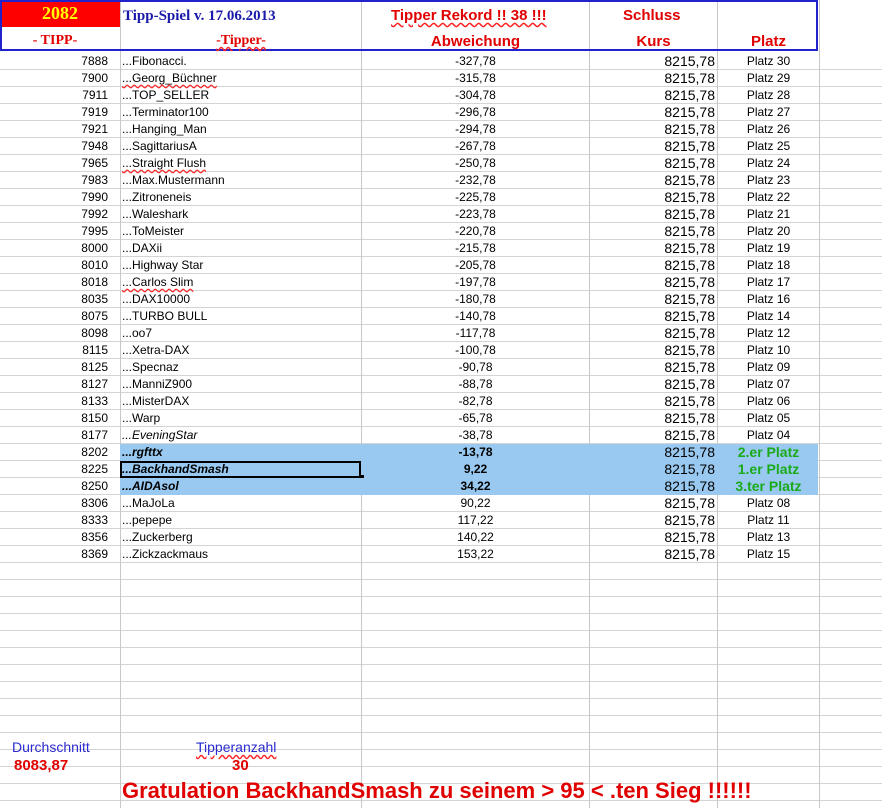 This screenshot has height=808, width=882. What do you see at coordinates (241, 520) in the screenshot?
I see `tipper-cell: ...pepepe` at bounding box center [241, 520].